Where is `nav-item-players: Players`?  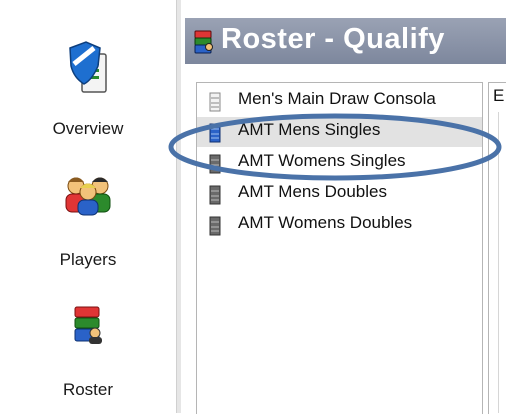 nav-item-players: Players is located at coordinates (88, 222).